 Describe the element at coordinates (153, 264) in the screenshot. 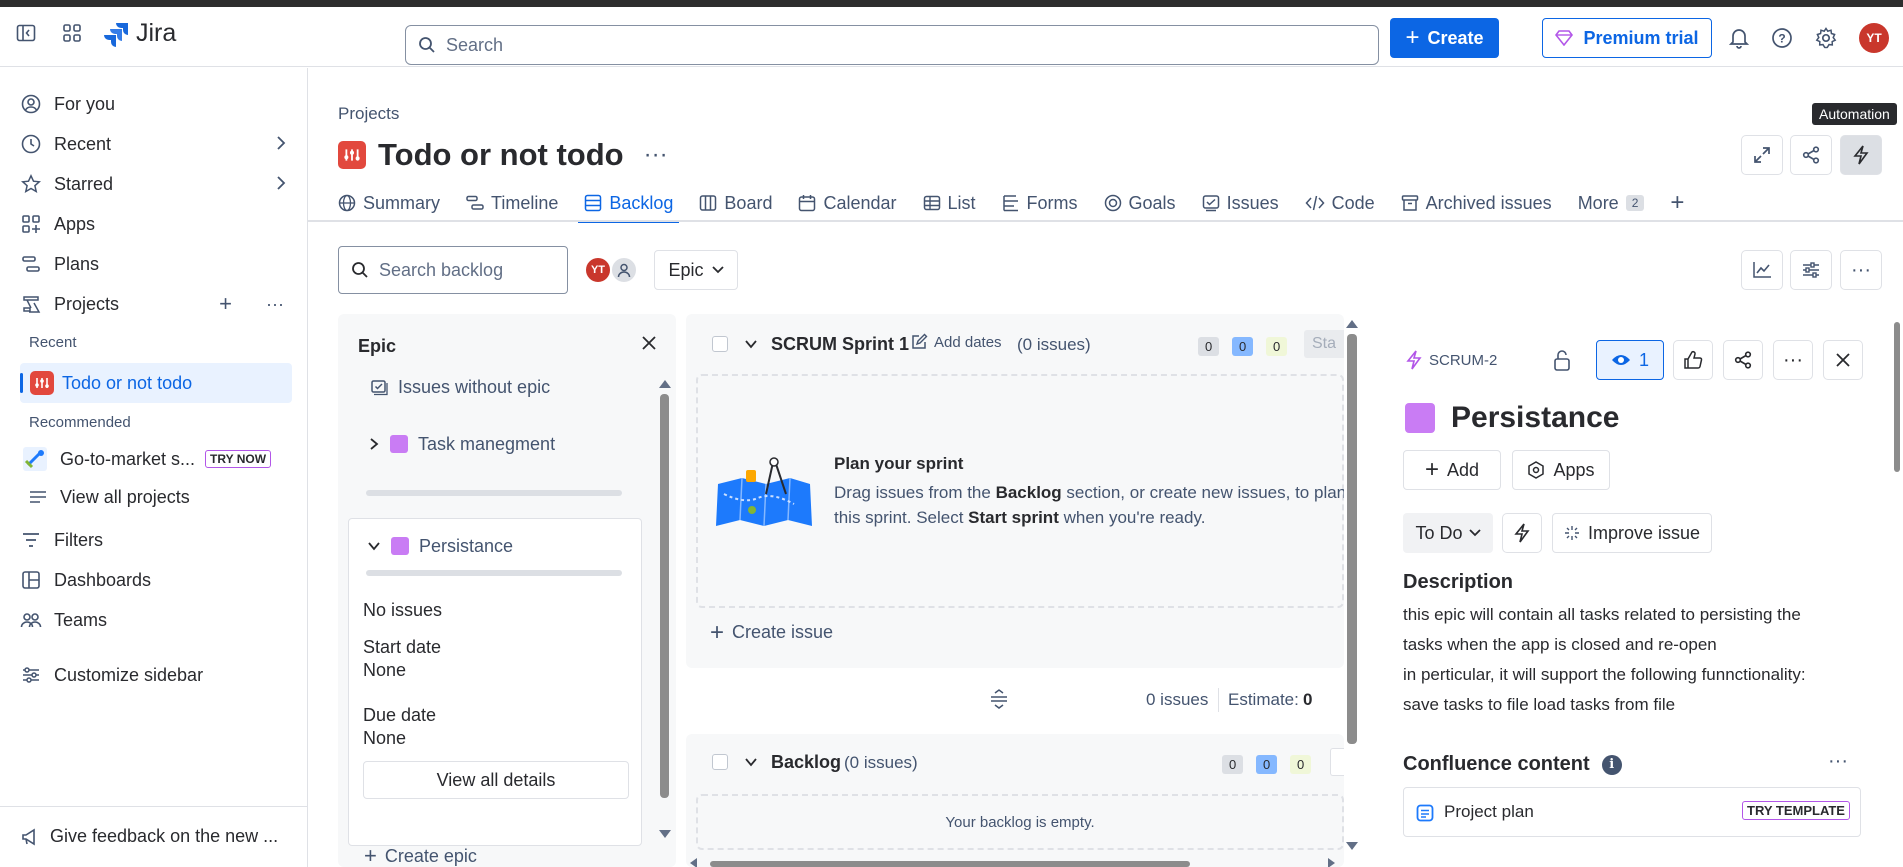

I see `sidebar-item-plans: Plans` at that location.